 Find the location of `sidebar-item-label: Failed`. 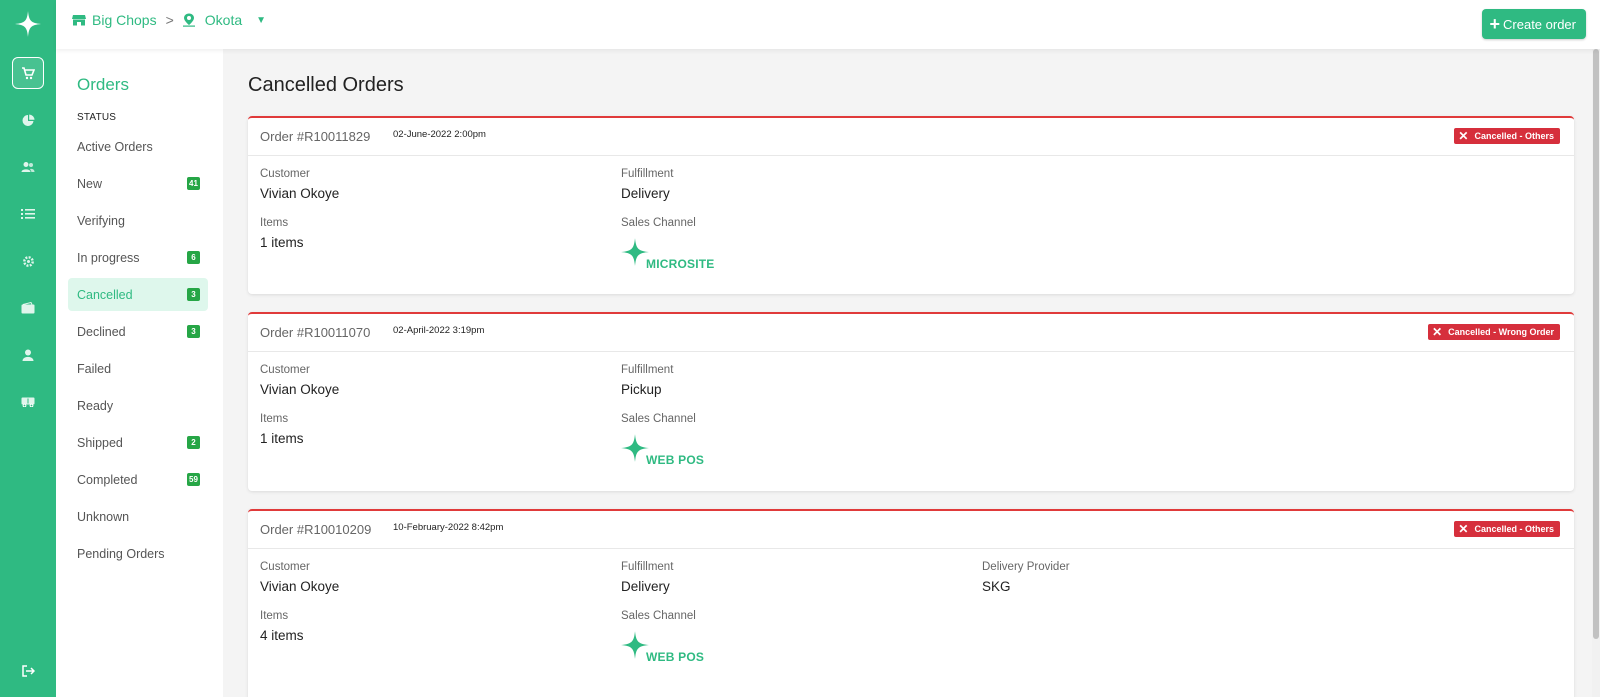

sidebar-item-label: Failed is located at coordinates (94, 368).